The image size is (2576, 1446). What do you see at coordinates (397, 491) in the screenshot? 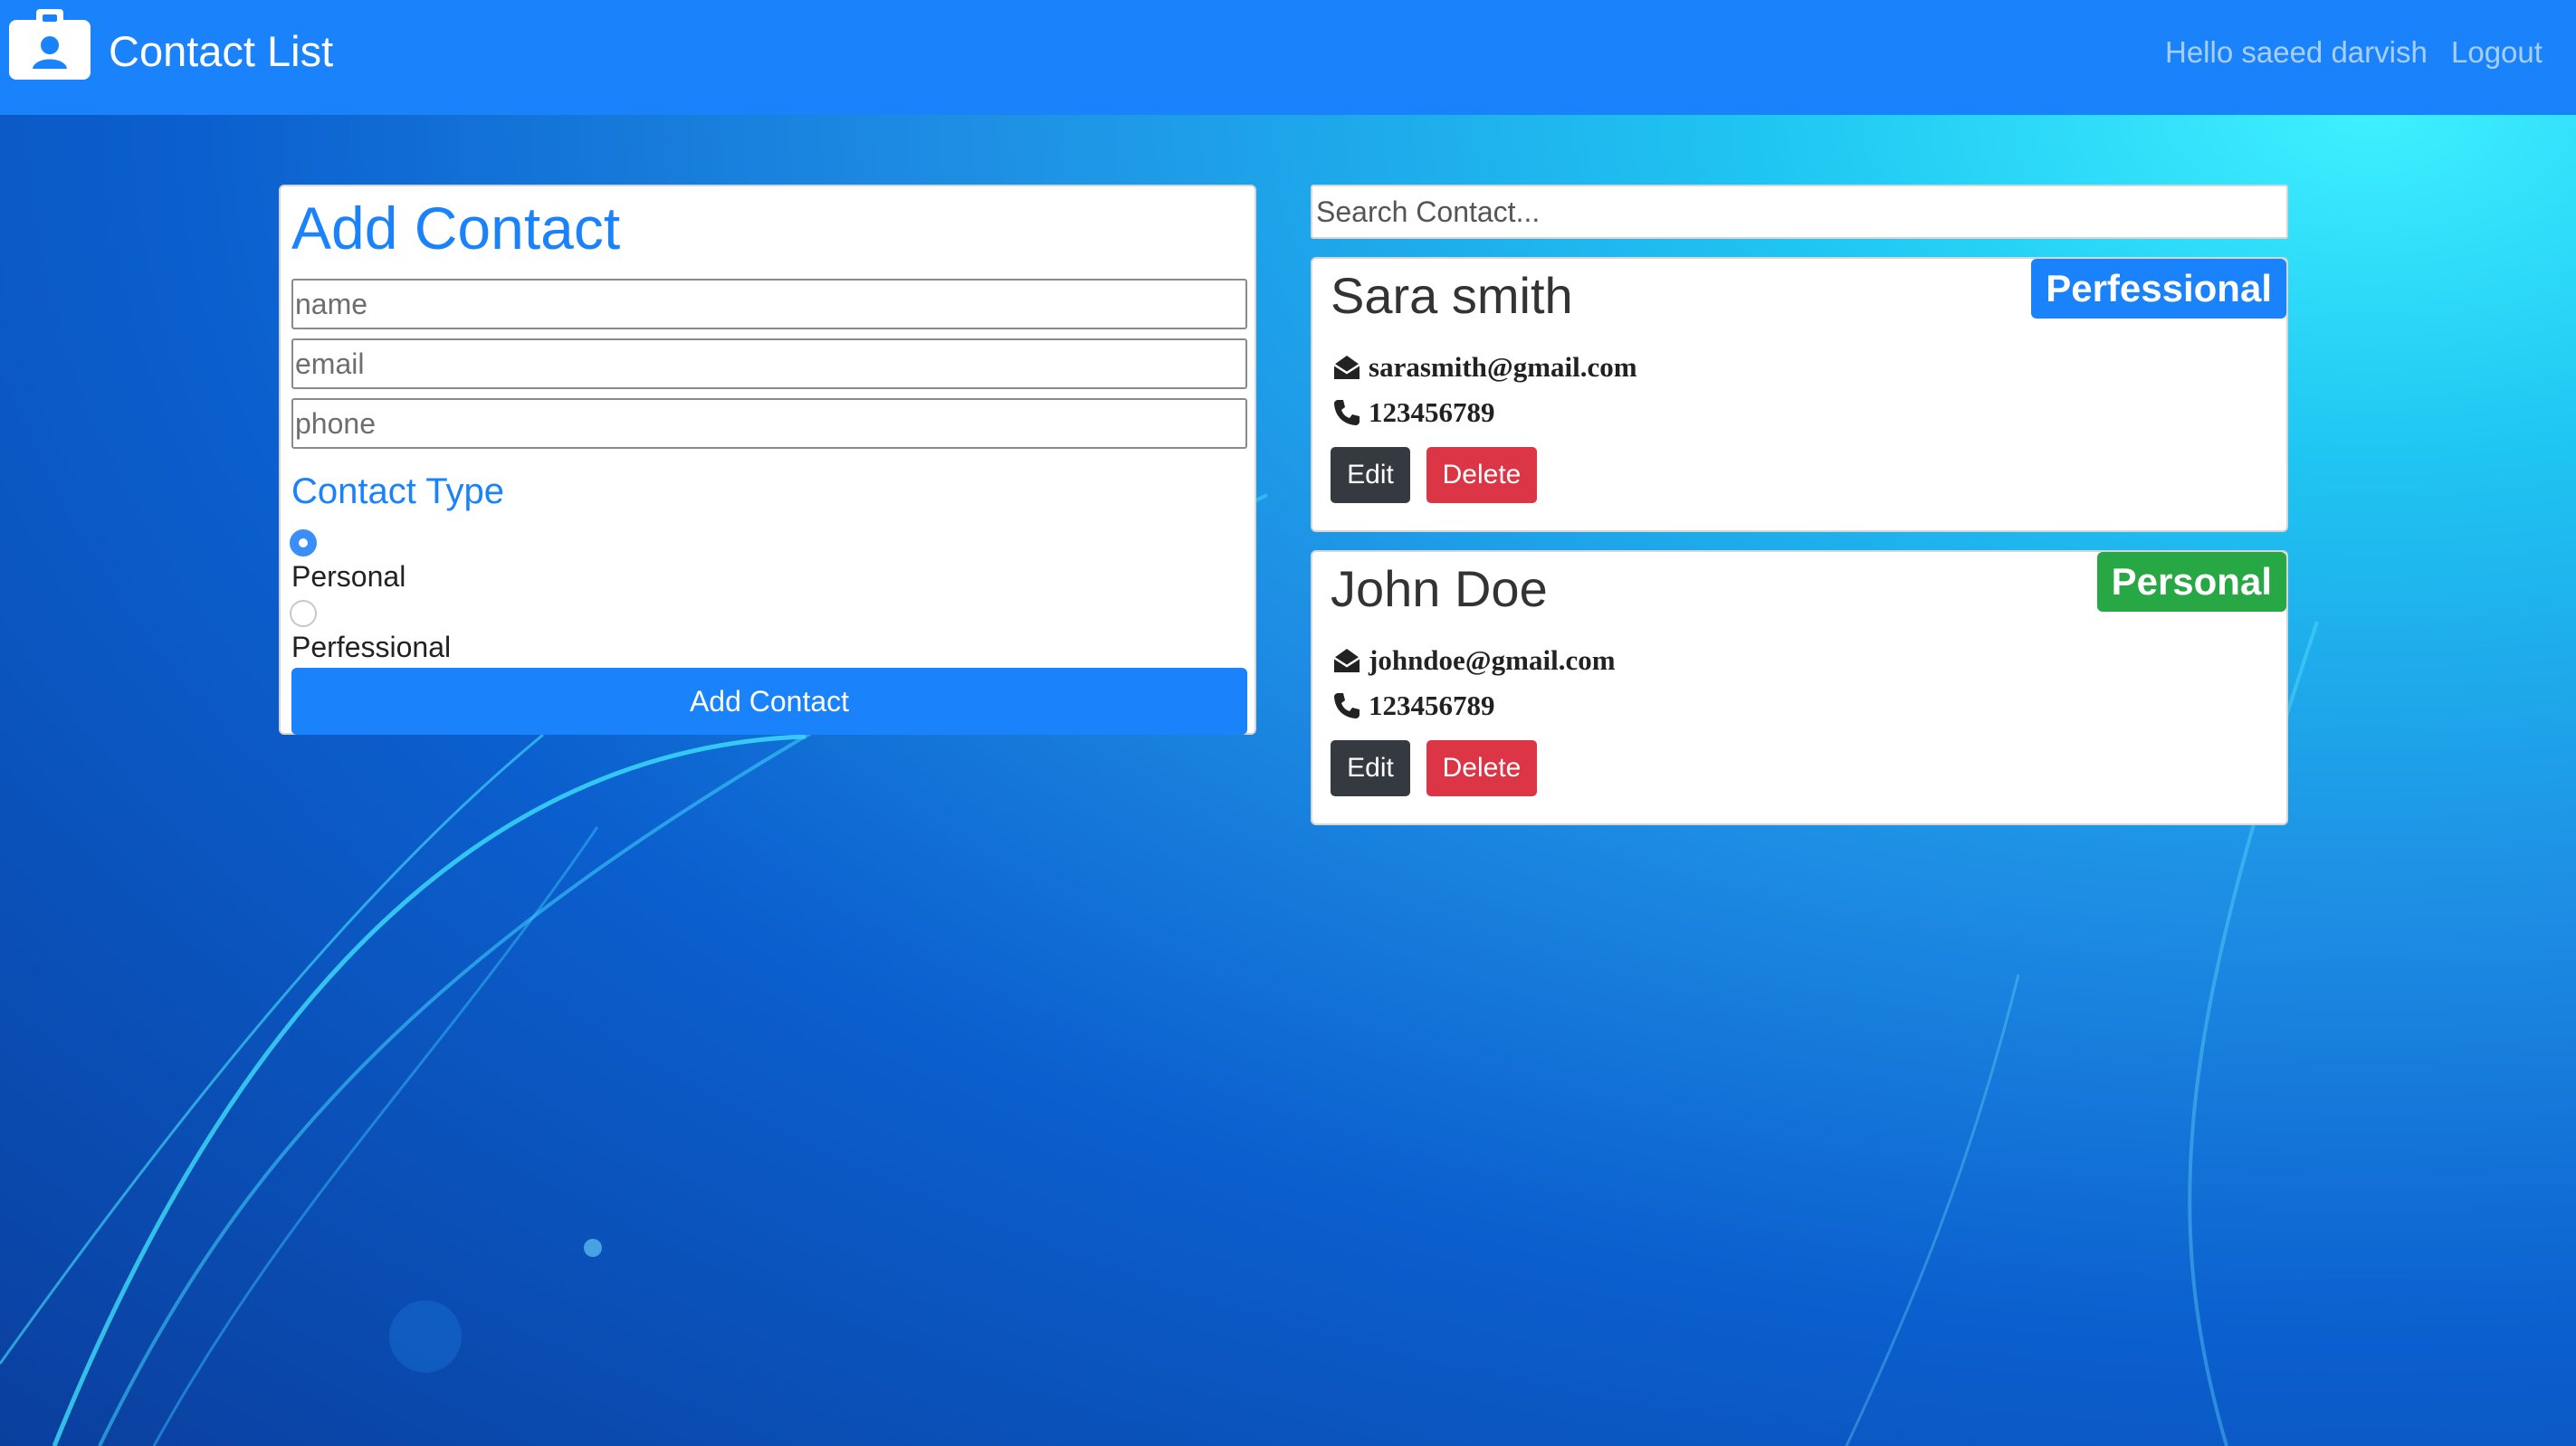
I see `contact-type-heading: Contact Type` at bounding box center [397, 491].